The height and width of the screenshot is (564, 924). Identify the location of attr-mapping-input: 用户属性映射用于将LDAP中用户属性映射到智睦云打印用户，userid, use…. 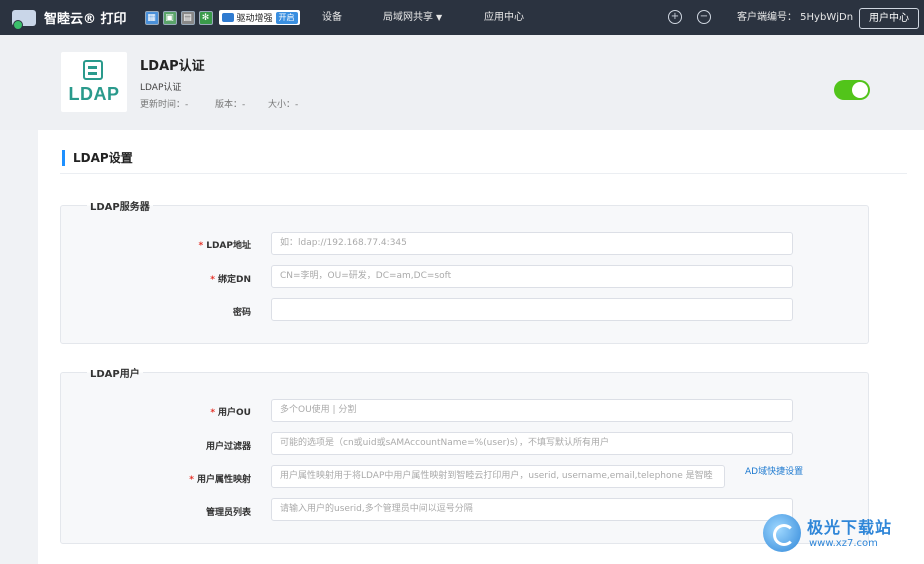
(498, 476).